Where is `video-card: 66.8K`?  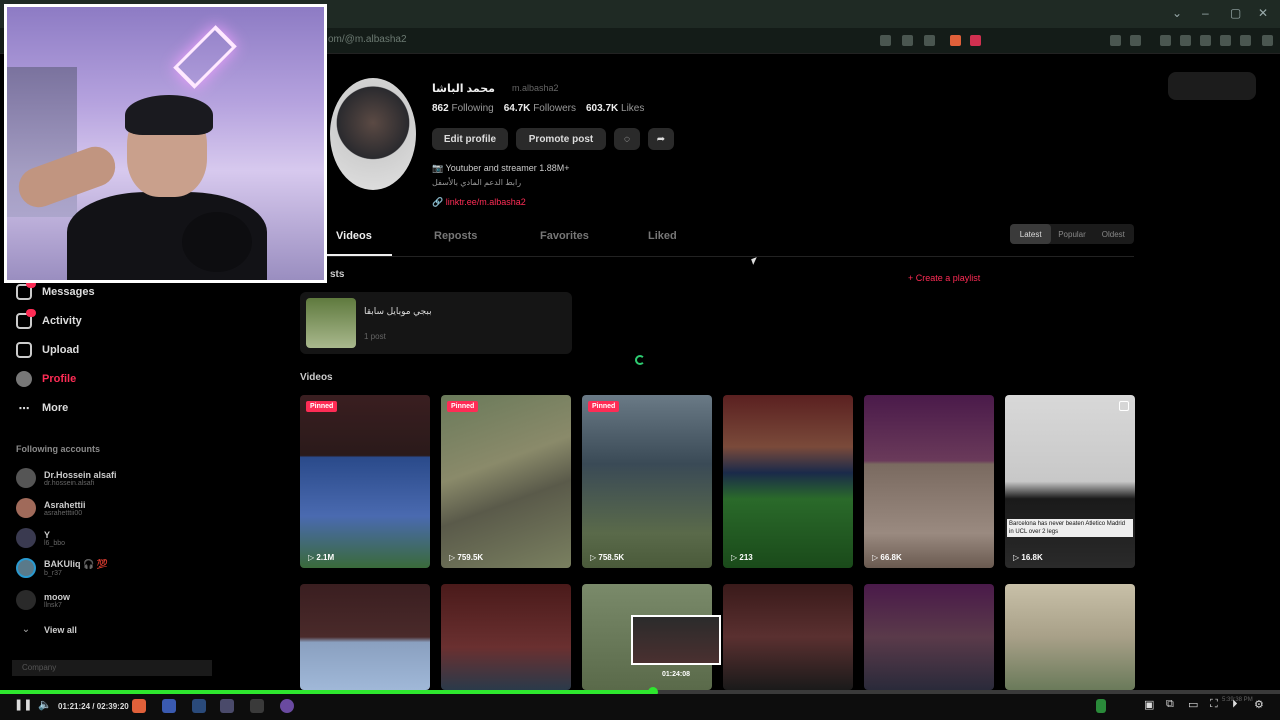 video-card: 66.8K is located at coordinates (929, 481).